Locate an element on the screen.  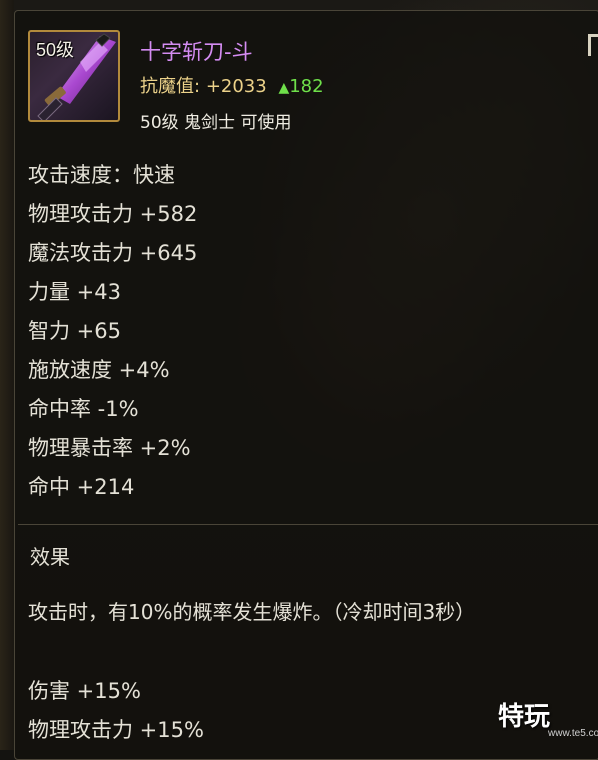
job-requirement: 50级 鬼剑士 可使用 is located at coordinates (216, 123).